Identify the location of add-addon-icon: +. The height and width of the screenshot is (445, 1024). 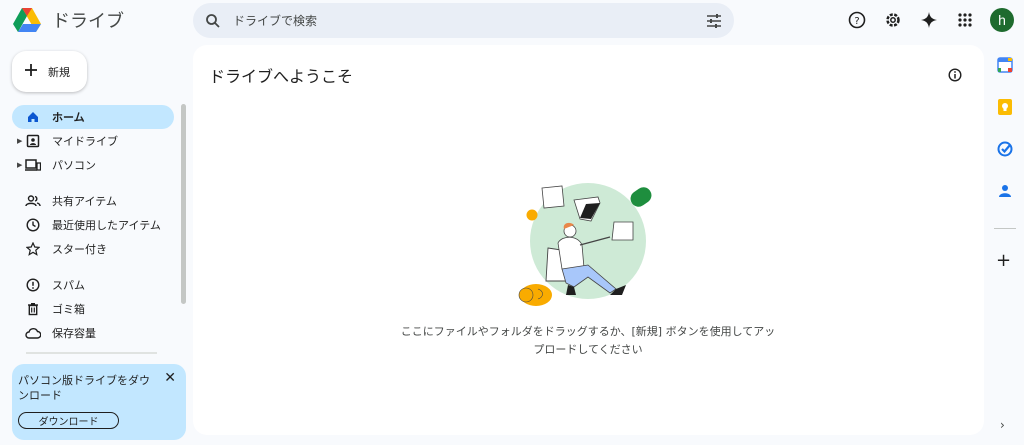
(1003, 260).